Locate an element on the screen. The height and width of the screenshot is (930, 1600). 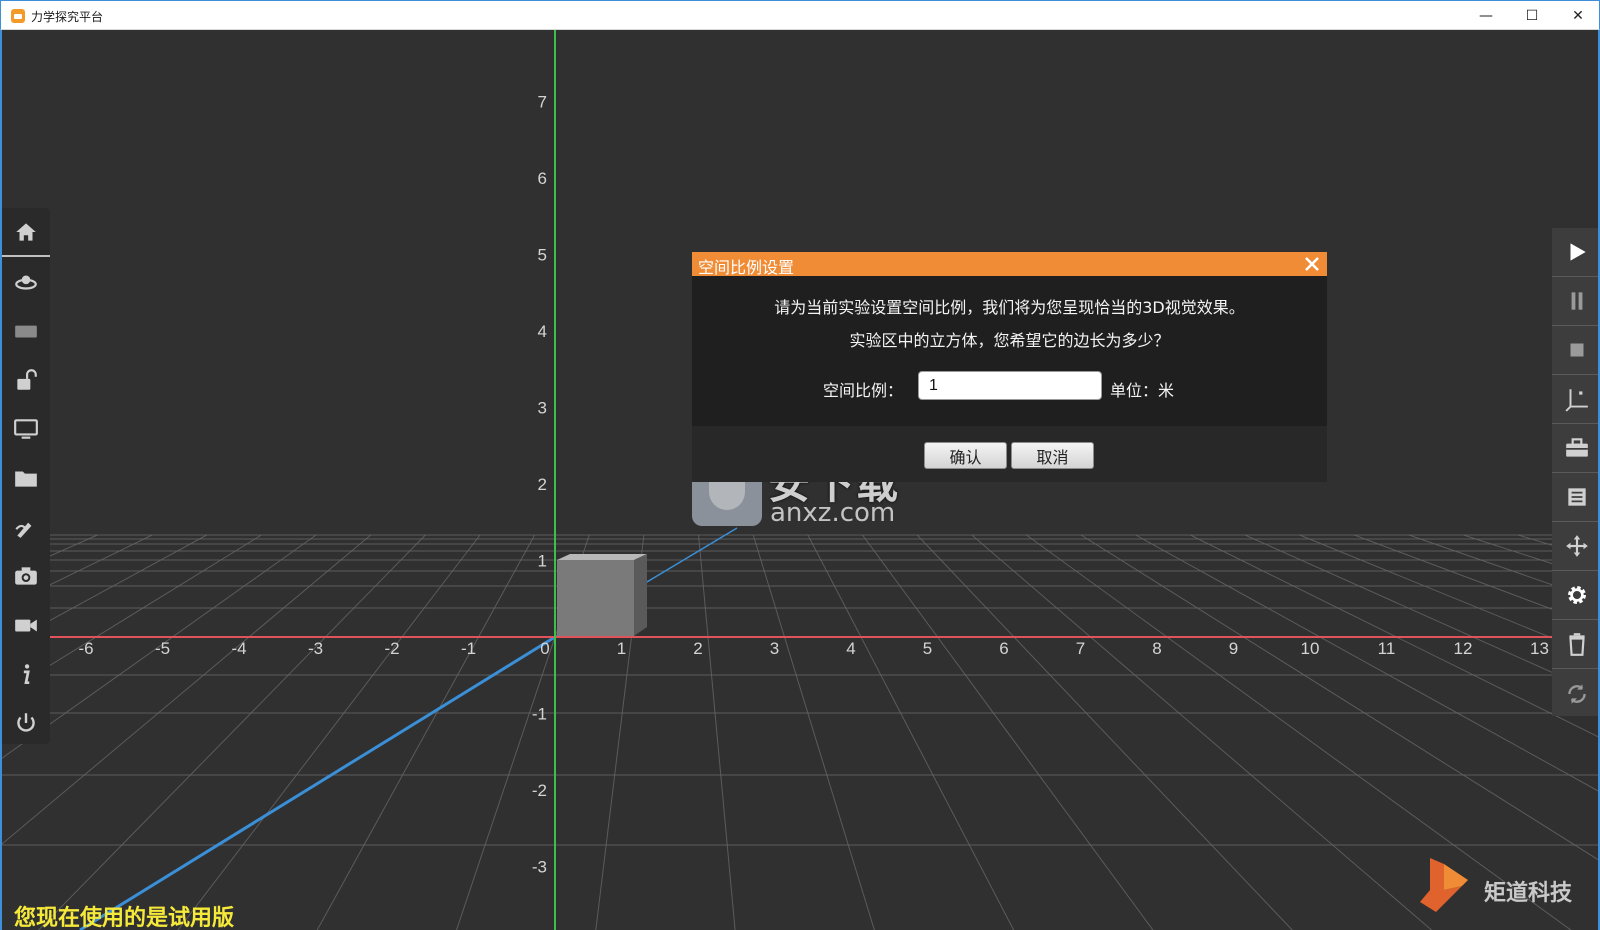
trash-icon is located at coordinates (1577, 644).